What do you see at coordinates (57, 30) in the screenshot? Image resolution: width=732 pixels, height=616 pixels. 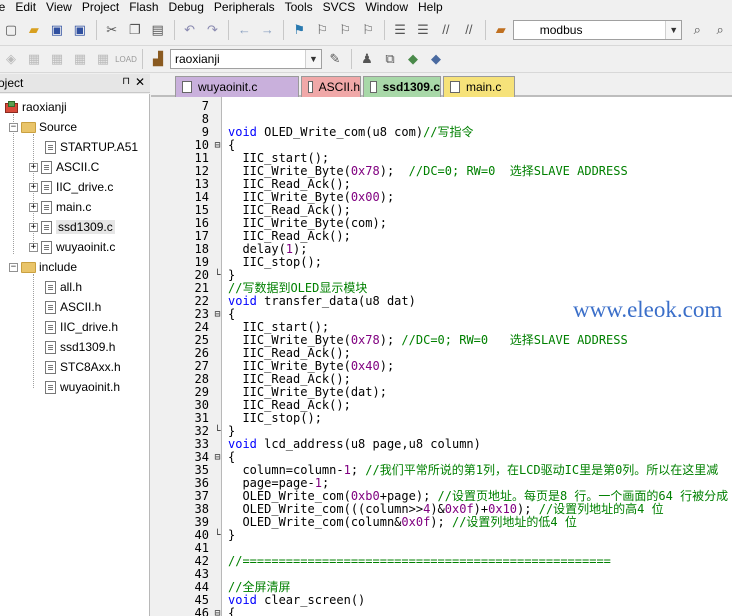 I see `save-icon: ▣` at bounding box center [57, 30].